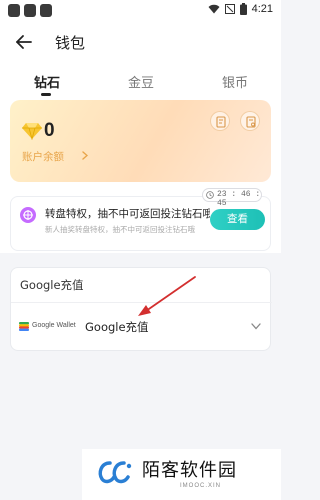  What do you see at coordinates (256, 326) in the screenshot?
I see `chevron-down-icon` at bounding box center [256, 326].